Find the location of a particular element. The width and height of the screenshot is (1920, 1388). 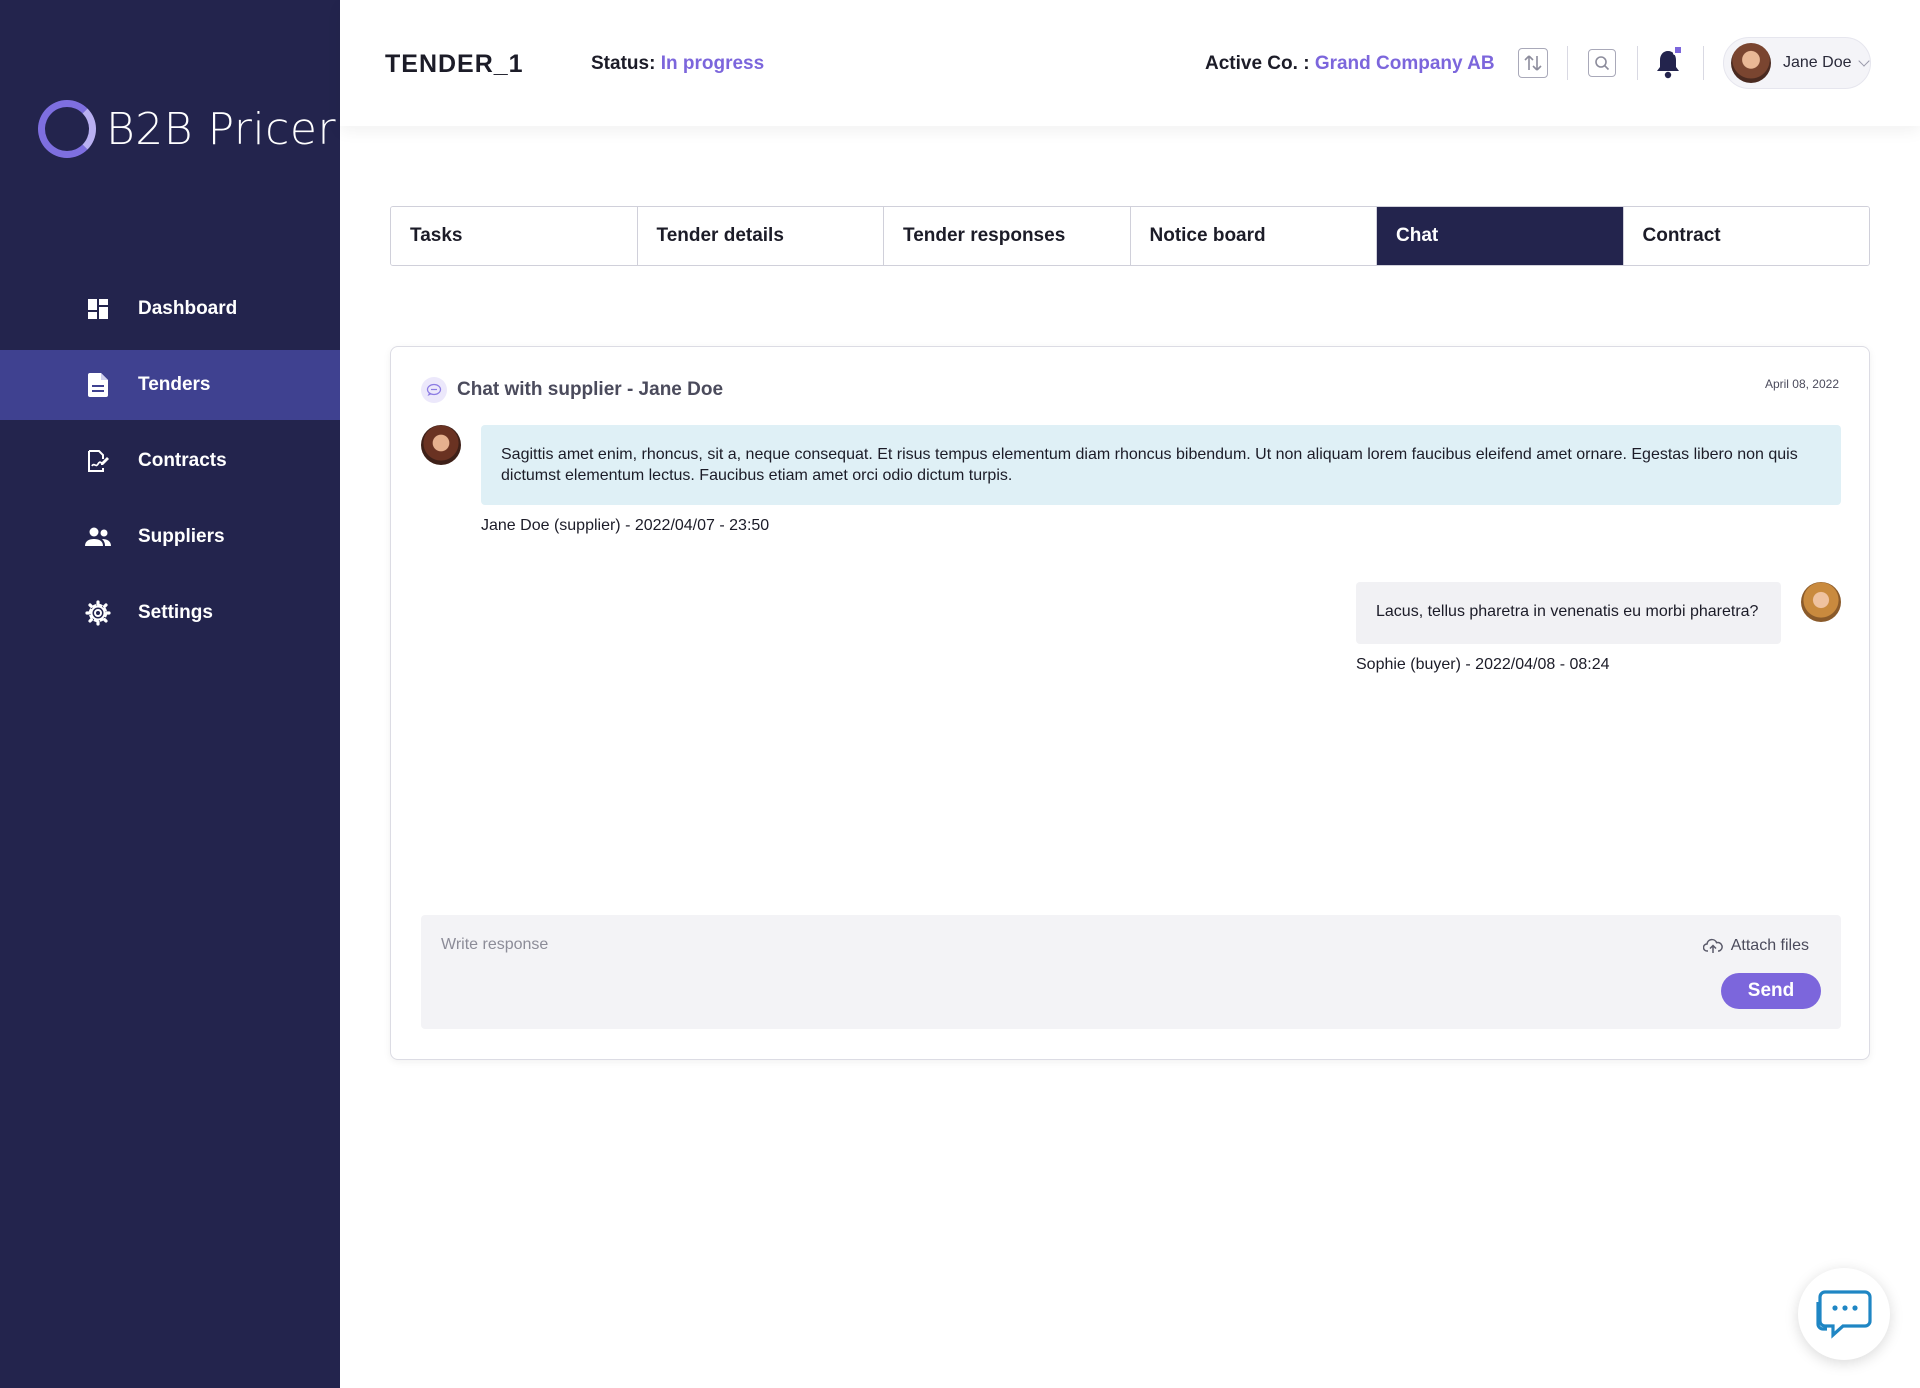

search-icon is located at coordinates (1602, 63).